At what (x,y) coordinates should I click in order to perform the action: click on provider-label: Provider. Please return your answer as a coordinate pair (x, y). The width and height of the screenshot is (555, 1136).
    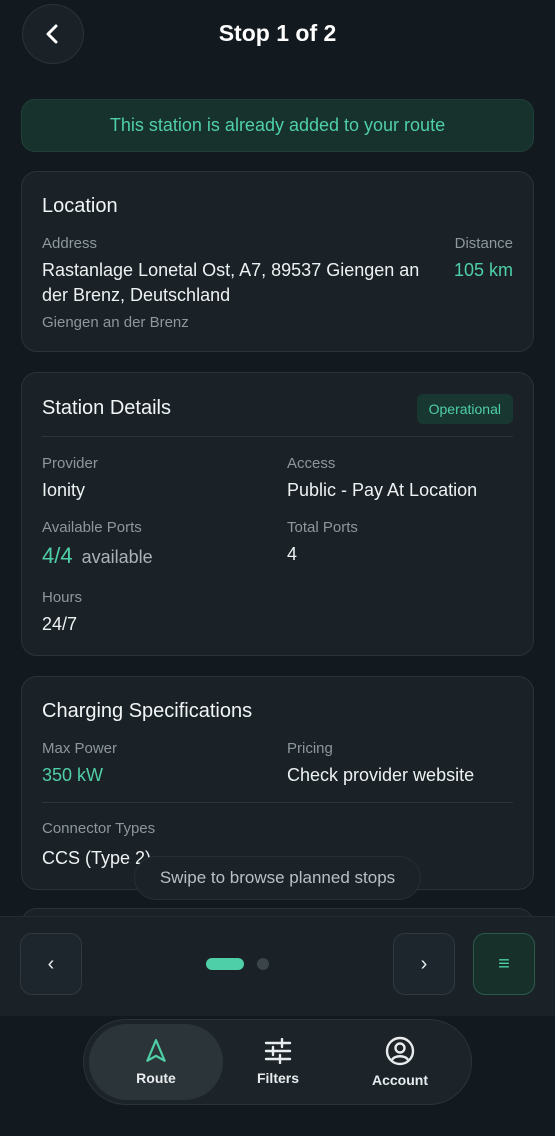
    Looking at the image, I should click on (70, 463).